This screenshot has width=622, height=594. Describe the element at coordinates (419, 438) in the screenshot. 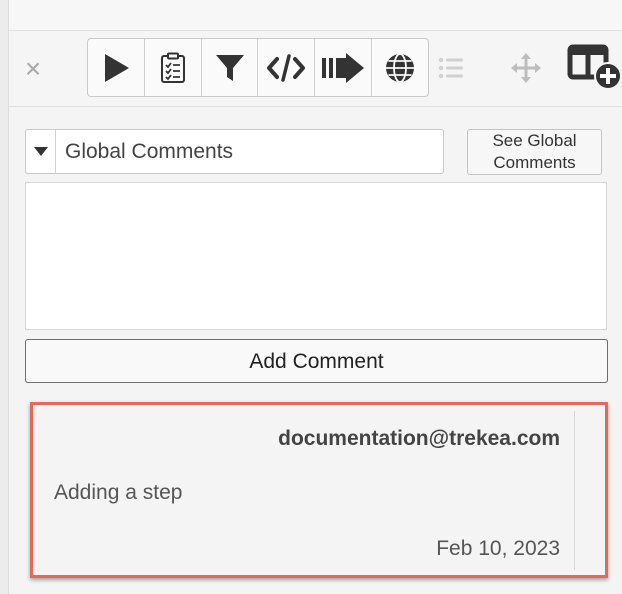

I see `comment-author: documentation@trekea.com` at that location.